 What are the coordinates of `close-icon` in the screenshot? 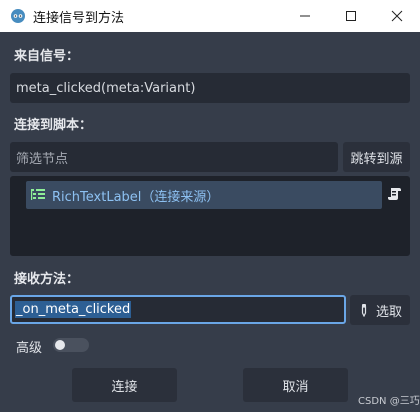 It's located at (397, 16).